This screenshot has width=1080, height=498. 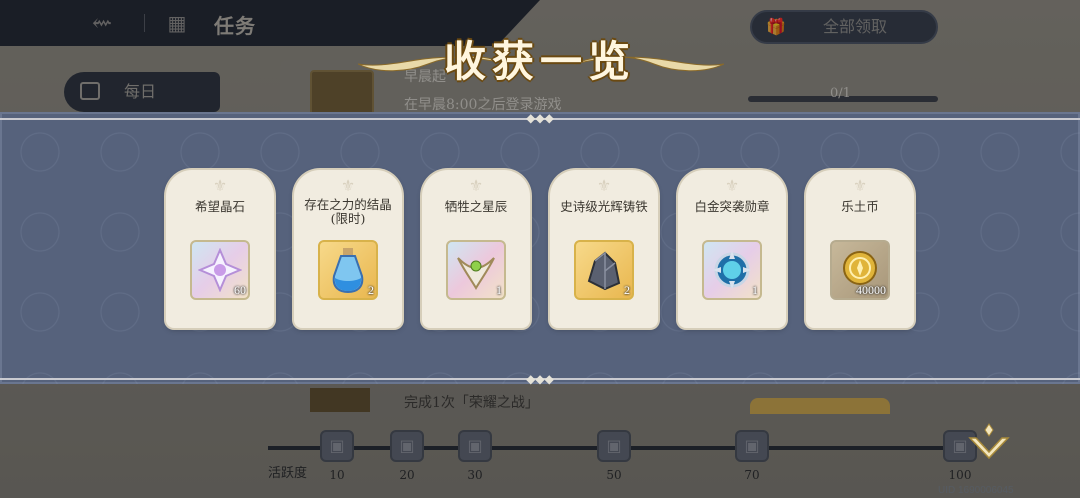 I want to click on reward-name: 白金突袭勋章, so click(x=732, y=206).